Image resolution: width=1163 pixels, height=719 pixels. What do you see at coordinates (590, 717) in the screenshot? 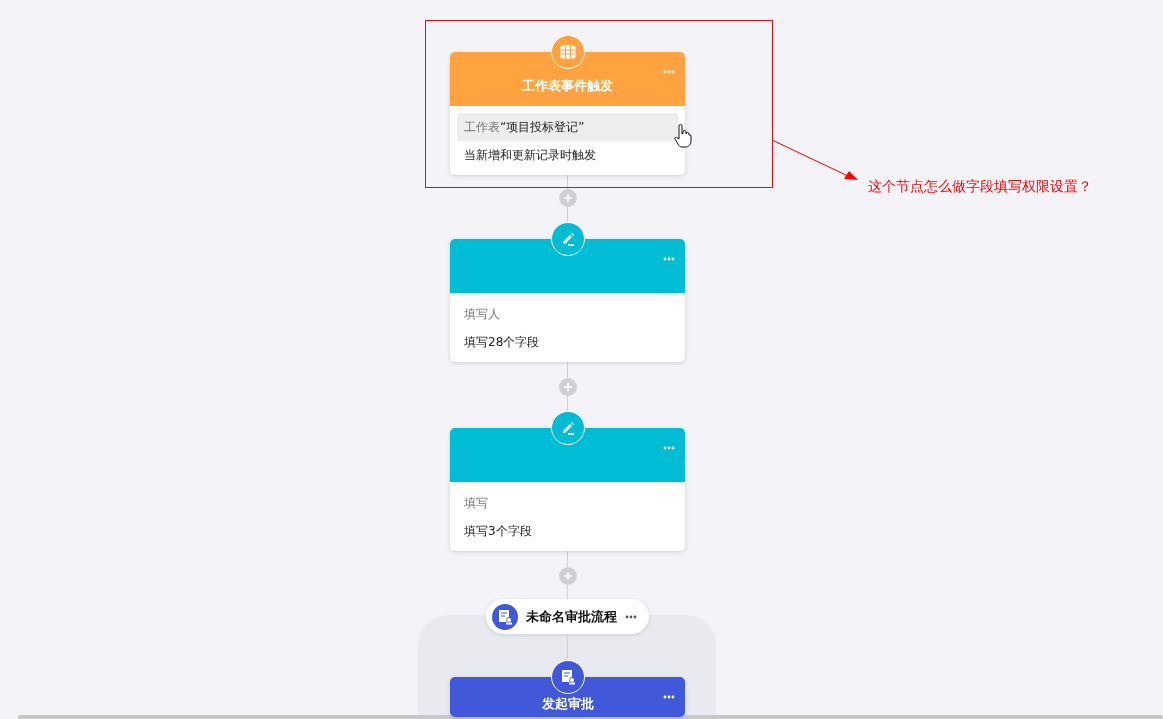
I see `horizontal-scrollbar` at bounding box center [590, 717].